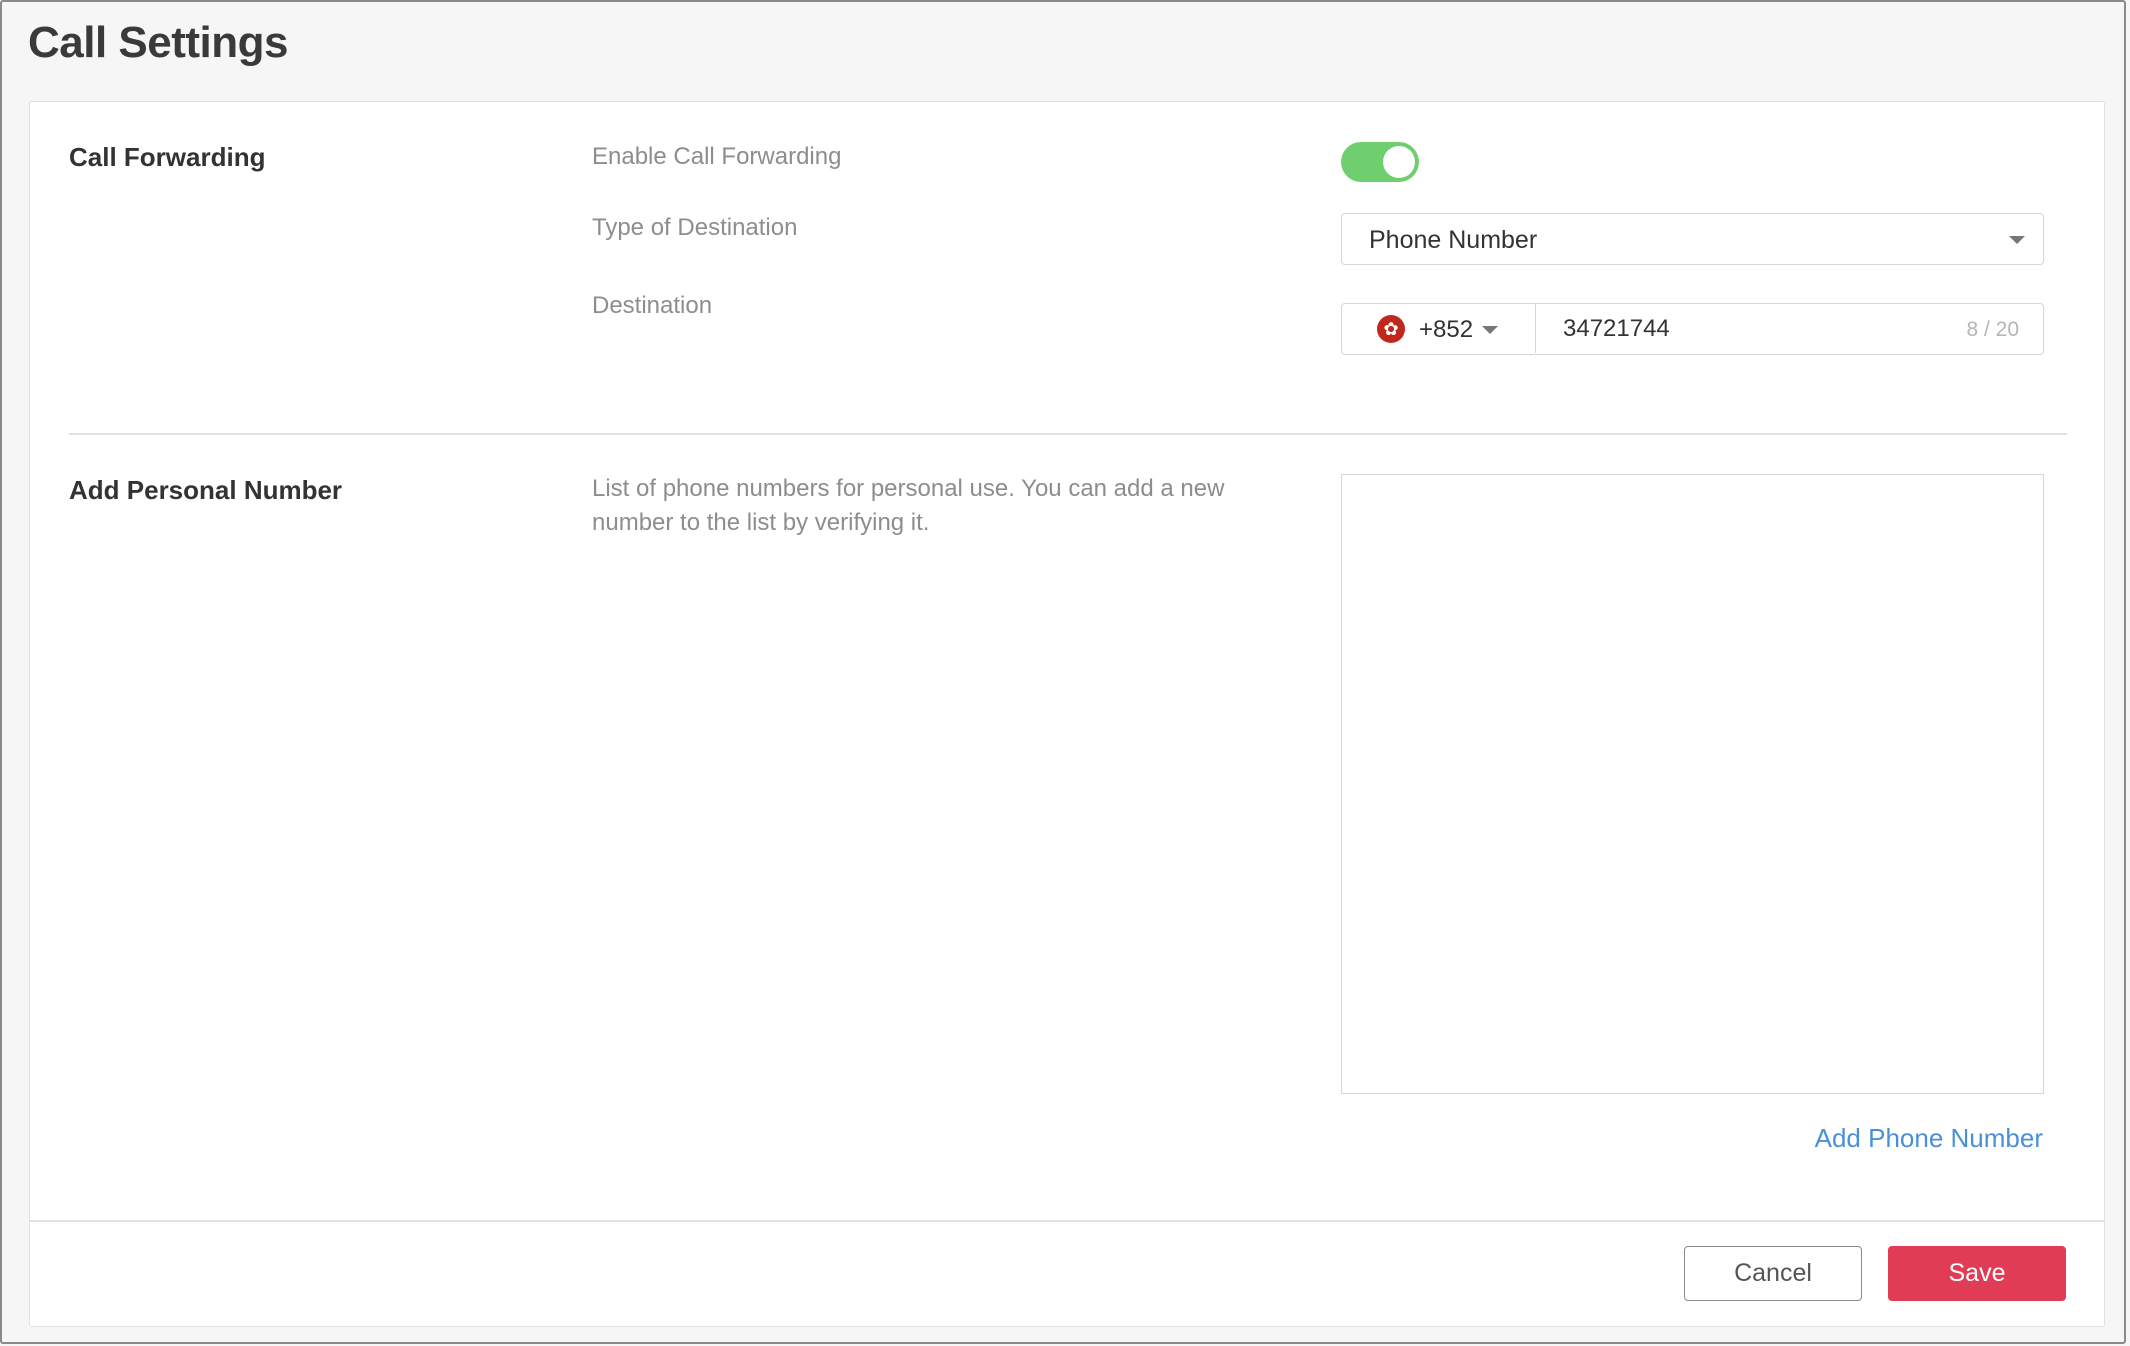 Image resolution: width=2130 pixels, height=1346 pixels. Describe the element at coordinates (1767, 328) in the screenshot. I see `destination-phone-input` at that location.